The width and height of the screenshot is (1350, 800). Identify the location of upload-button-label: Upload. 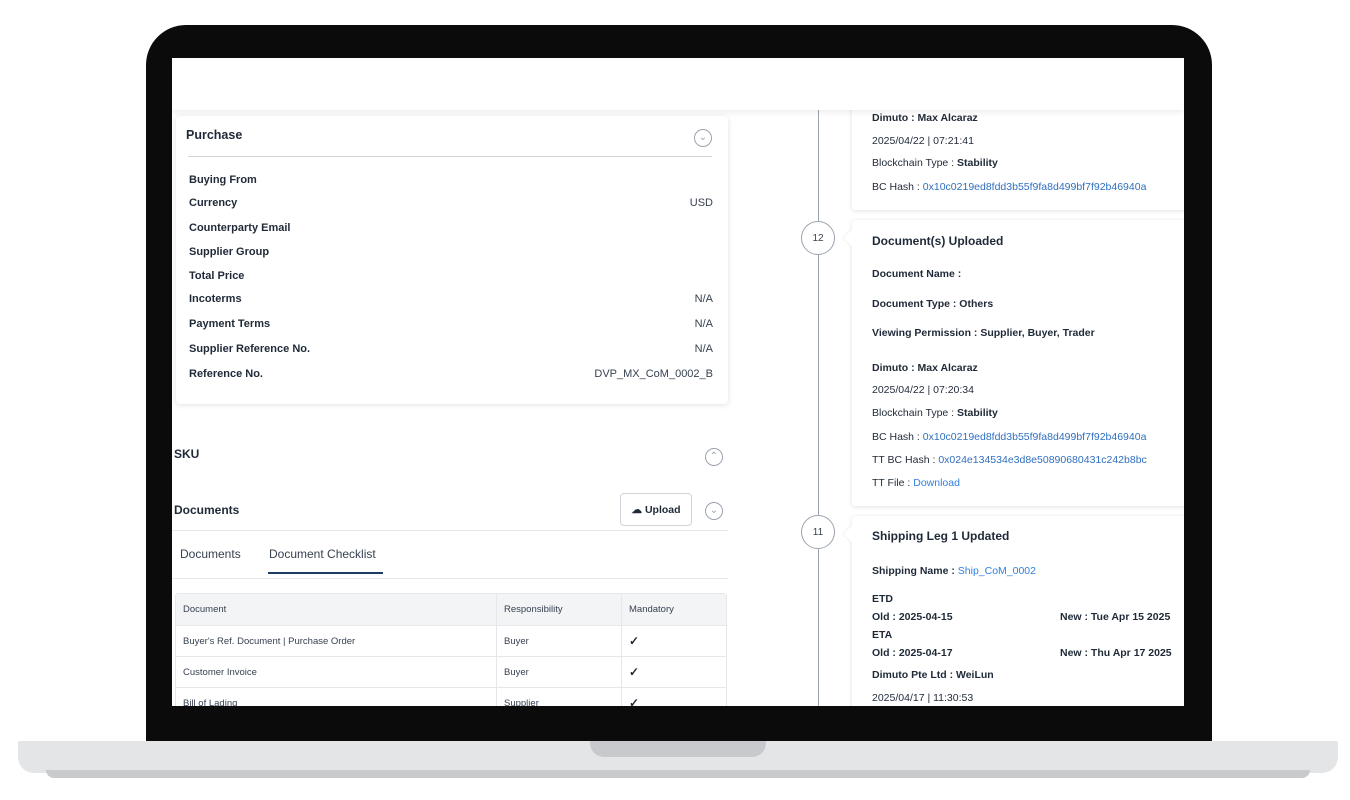
(662, 509).